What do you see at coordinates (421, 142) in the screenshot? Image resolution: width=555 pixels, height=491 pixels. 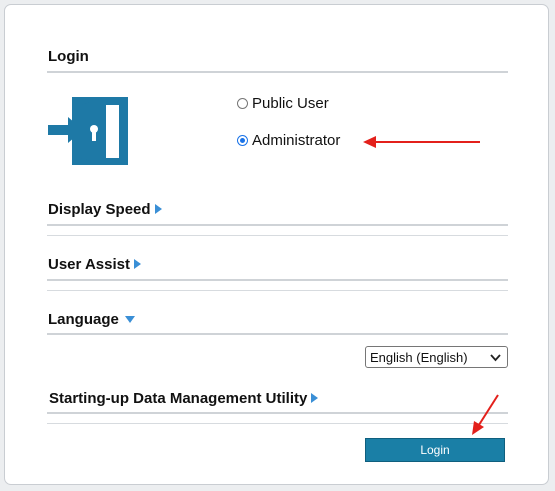 I see `red-left-arrow-annotation` at bounding box center [421, 142].